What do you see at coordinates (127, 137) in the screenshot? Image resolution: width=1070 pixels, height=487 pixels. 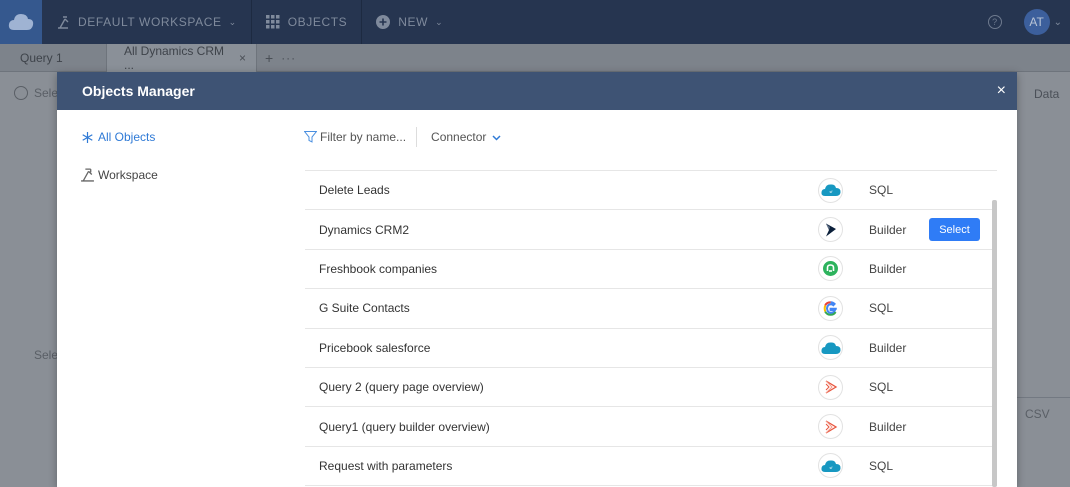 I see `sidebar-item-label: All Objects` at bounding box center [127, 137].